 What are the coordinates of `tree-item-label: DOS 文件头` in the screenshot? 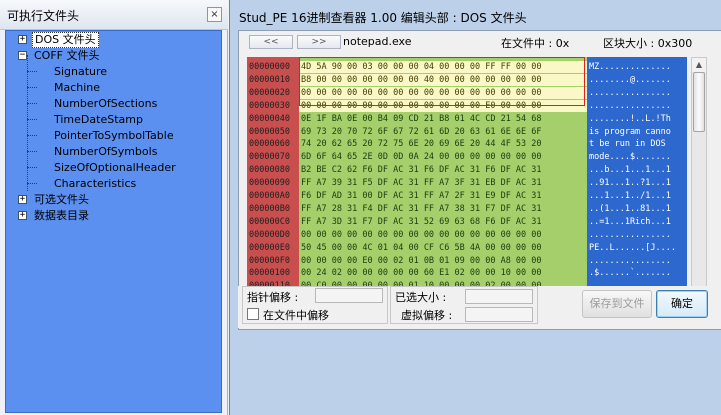 It's located at (65, 40).